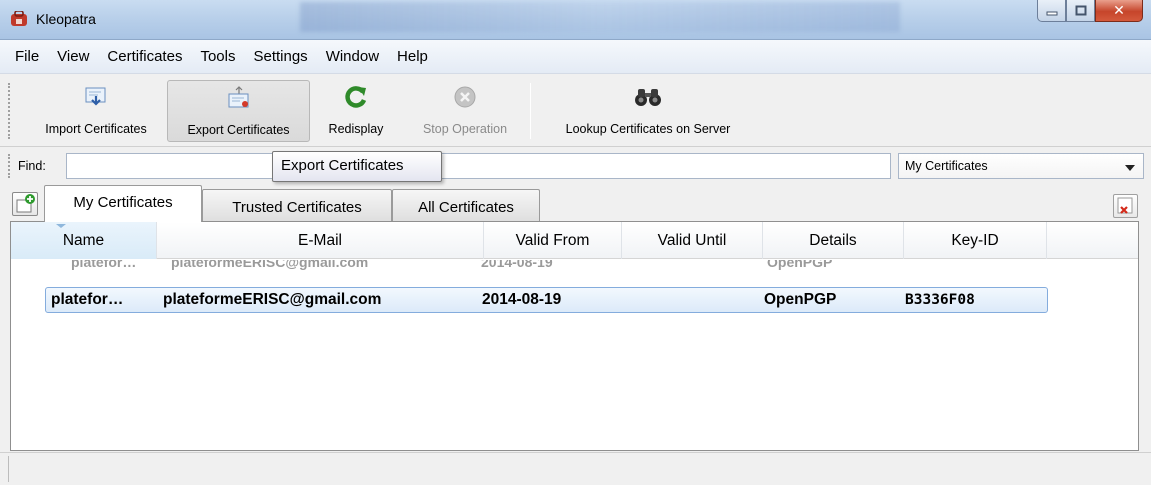  I want to click on export-certificate-icon, so click(238, 97).